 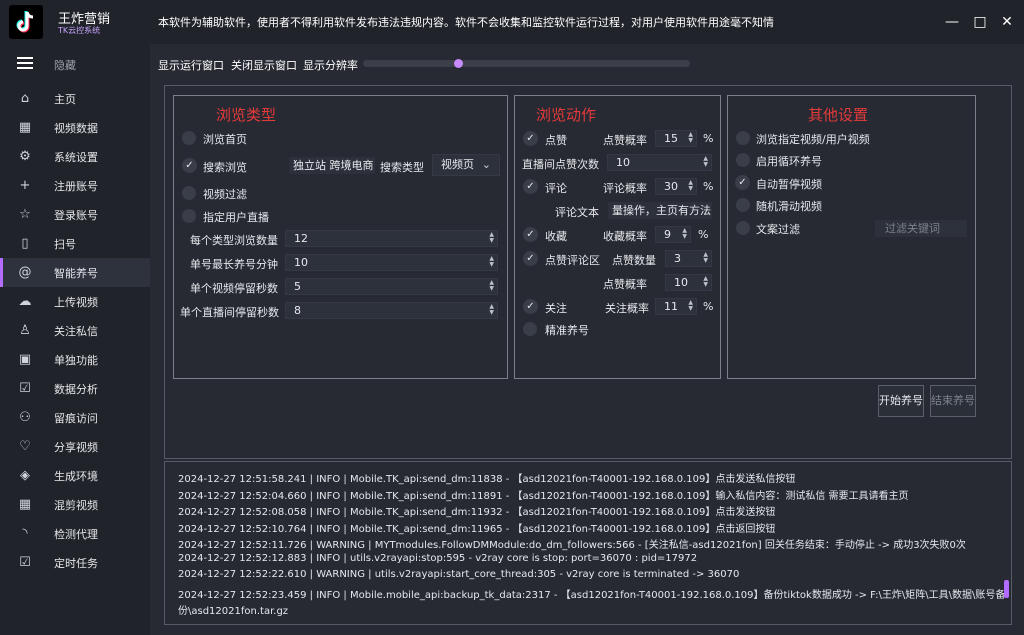 I want to click on search-browse-checkbox: ✓, so click(x=189, y=165).